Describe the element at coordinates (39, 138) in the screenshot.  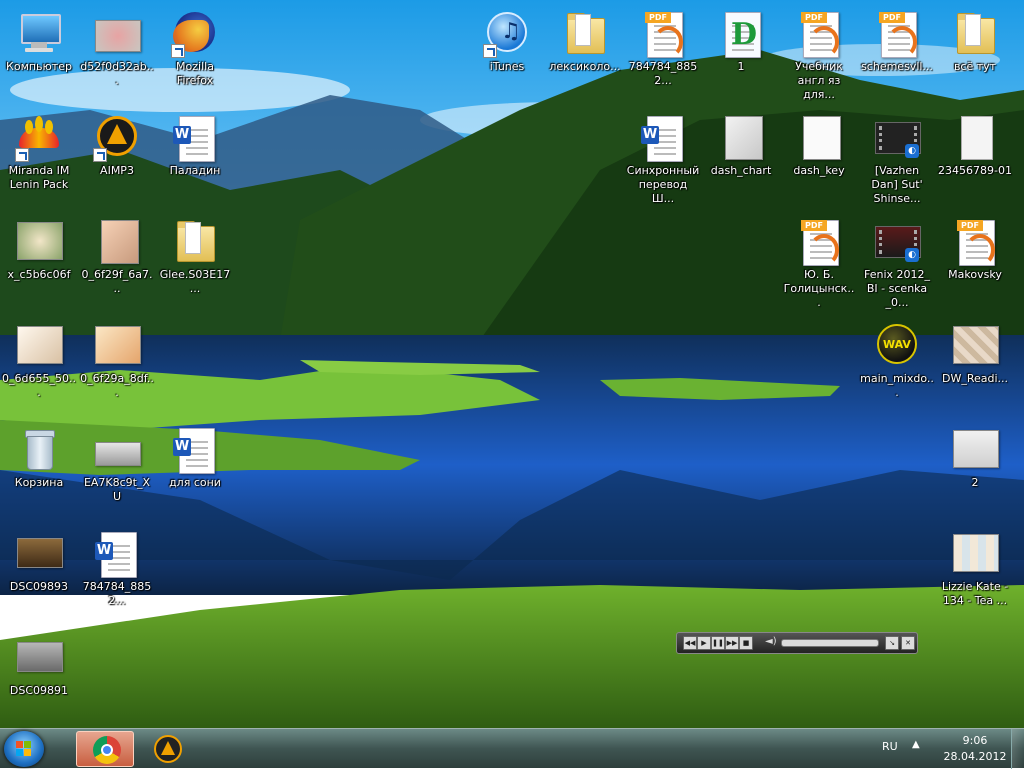
I see `miranda-icon` at that location.